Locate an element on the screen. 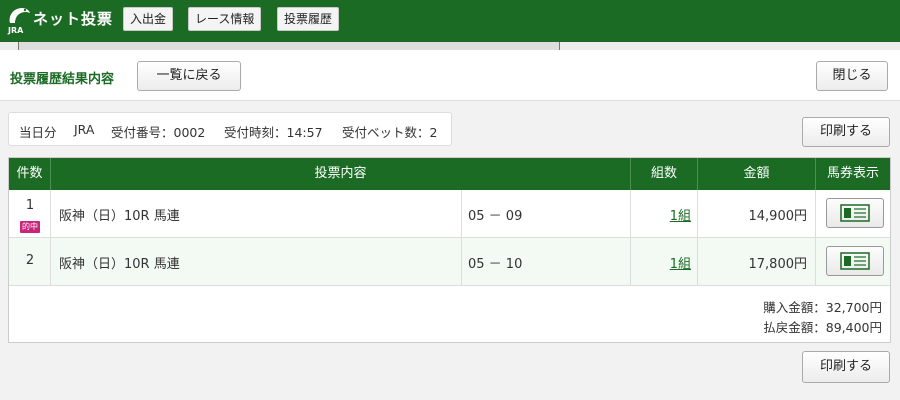 This screenshot has height=400, width=900. hit-badge: 的中 is located at coordinates (30, 227).